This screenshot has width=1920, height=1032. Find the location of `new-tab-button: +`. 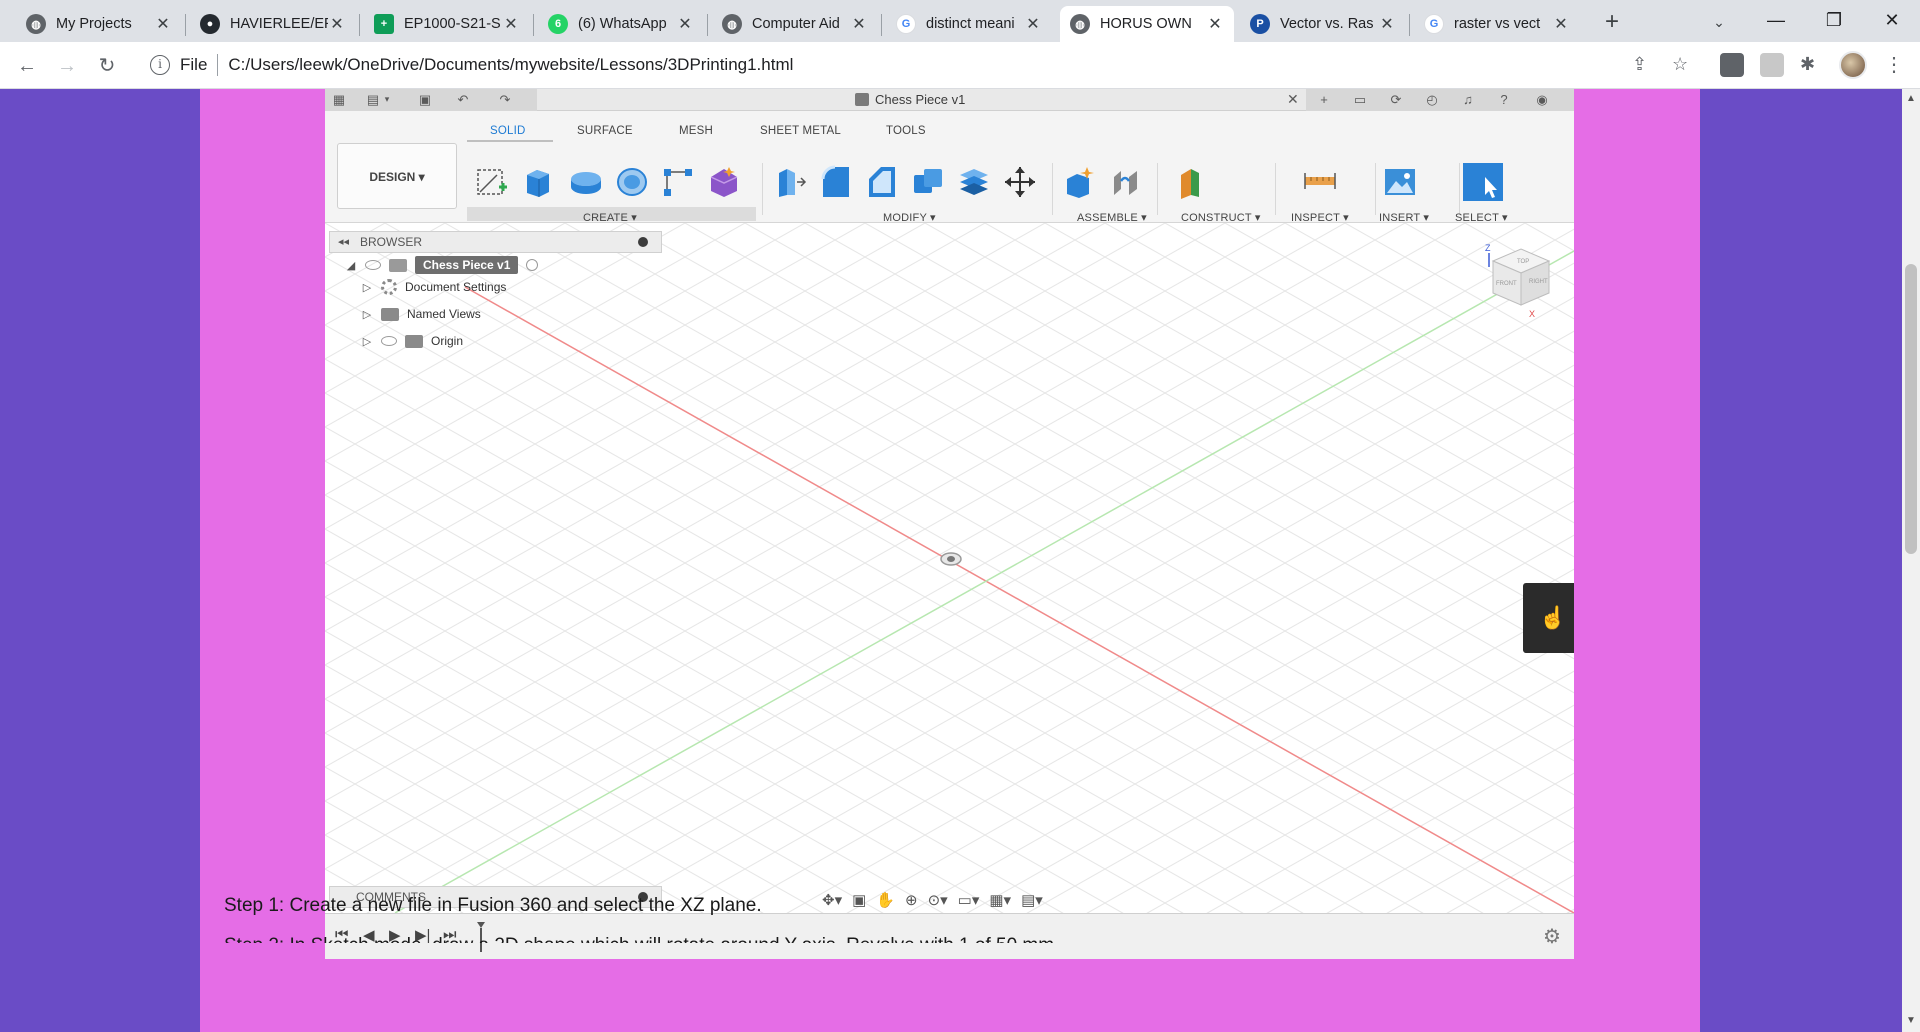

new-tab-button: + is located at coordinates (1612, 22).